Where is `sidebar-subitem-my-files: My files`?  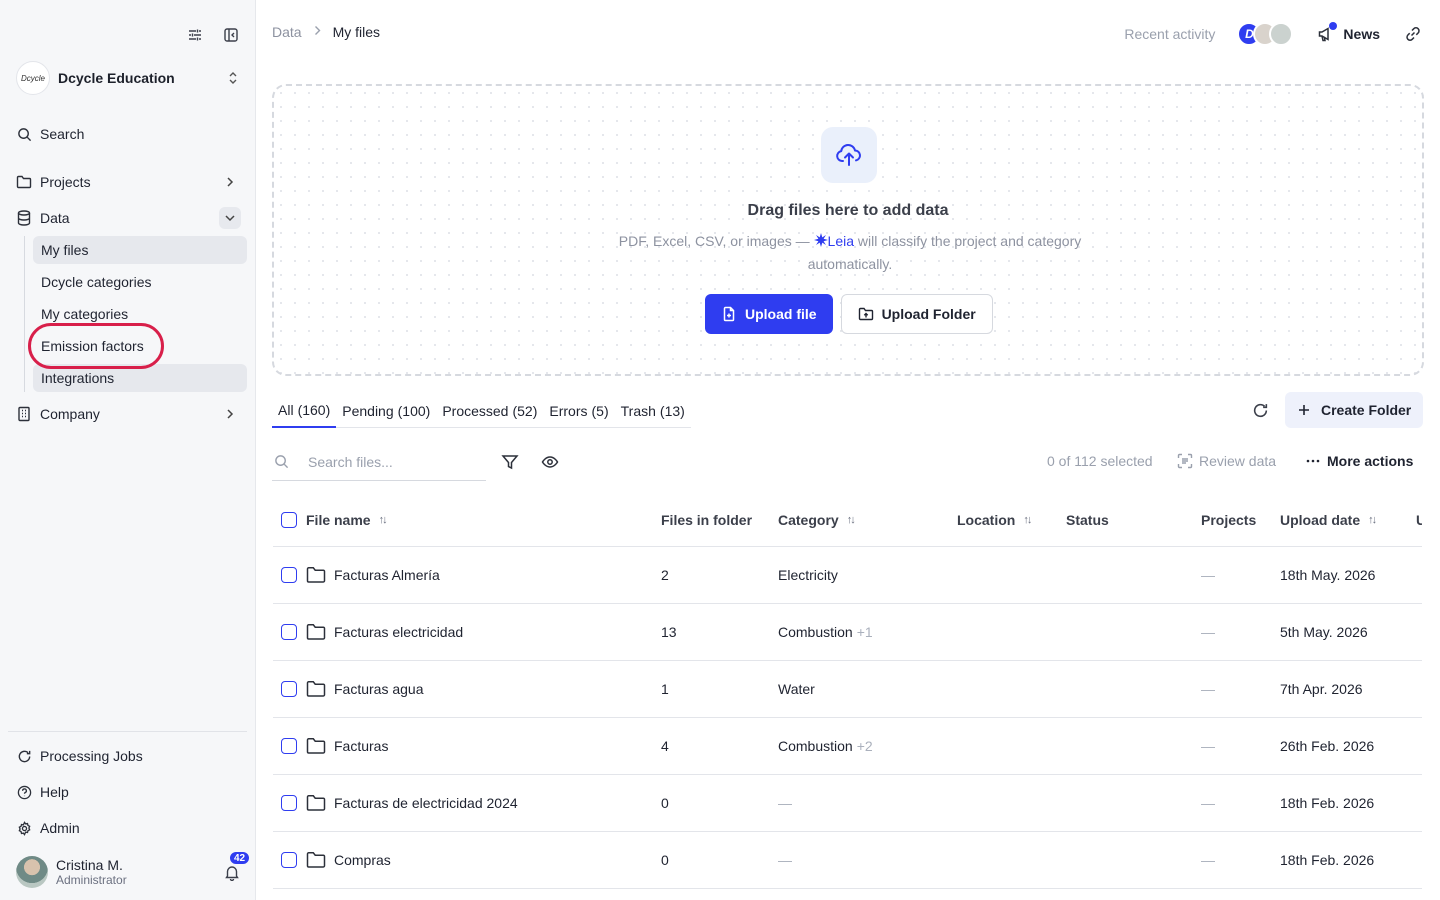
sidebar-subitem-my-files: My files is located at coordinates (140, 250).